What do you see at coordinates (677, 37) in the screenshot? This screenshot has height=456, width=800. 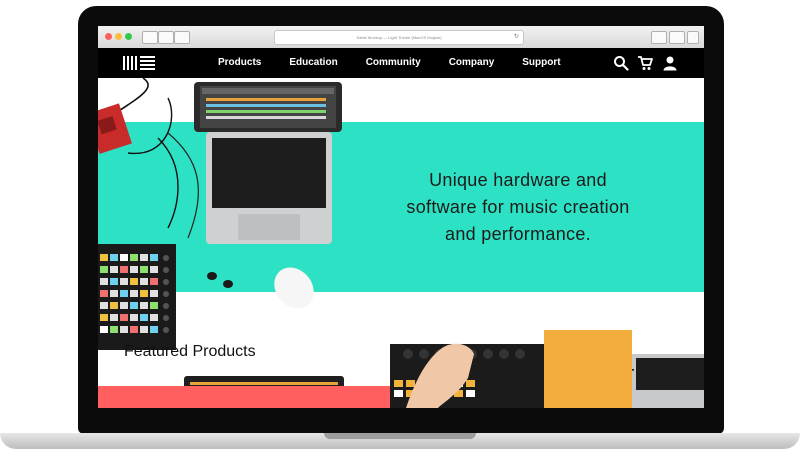 I see `tabs-overview-icon` at bounding box center [677, 37].